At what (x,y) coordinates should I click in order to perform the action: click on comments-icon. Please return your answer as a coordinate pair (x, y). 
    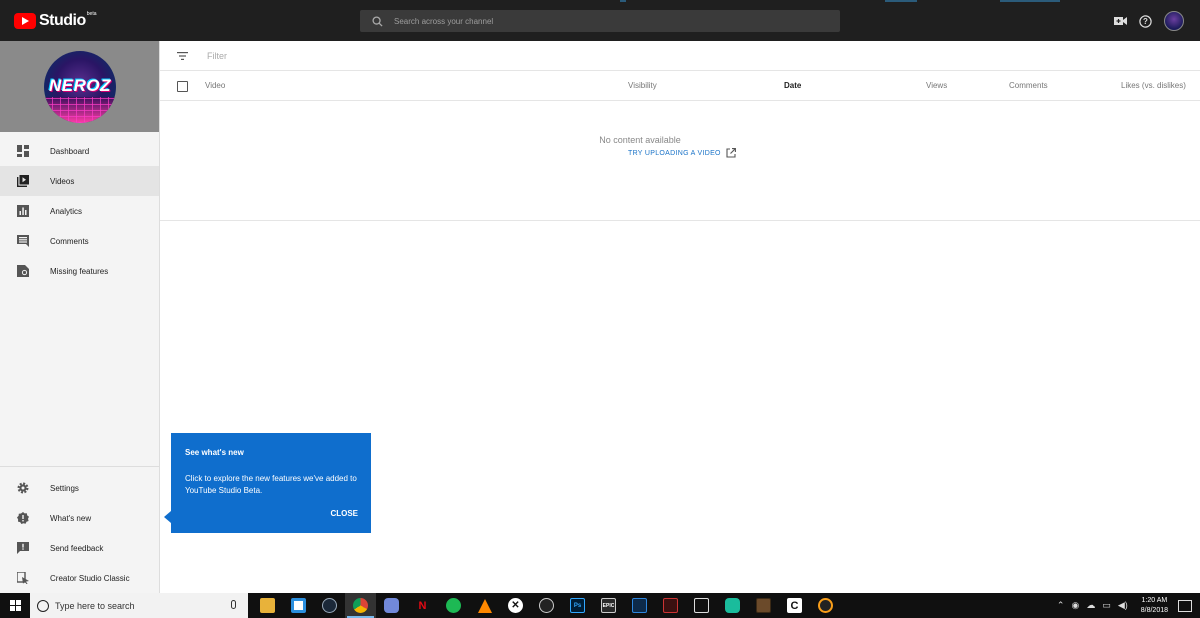
    Looking at the image, I should click on (23, 241).